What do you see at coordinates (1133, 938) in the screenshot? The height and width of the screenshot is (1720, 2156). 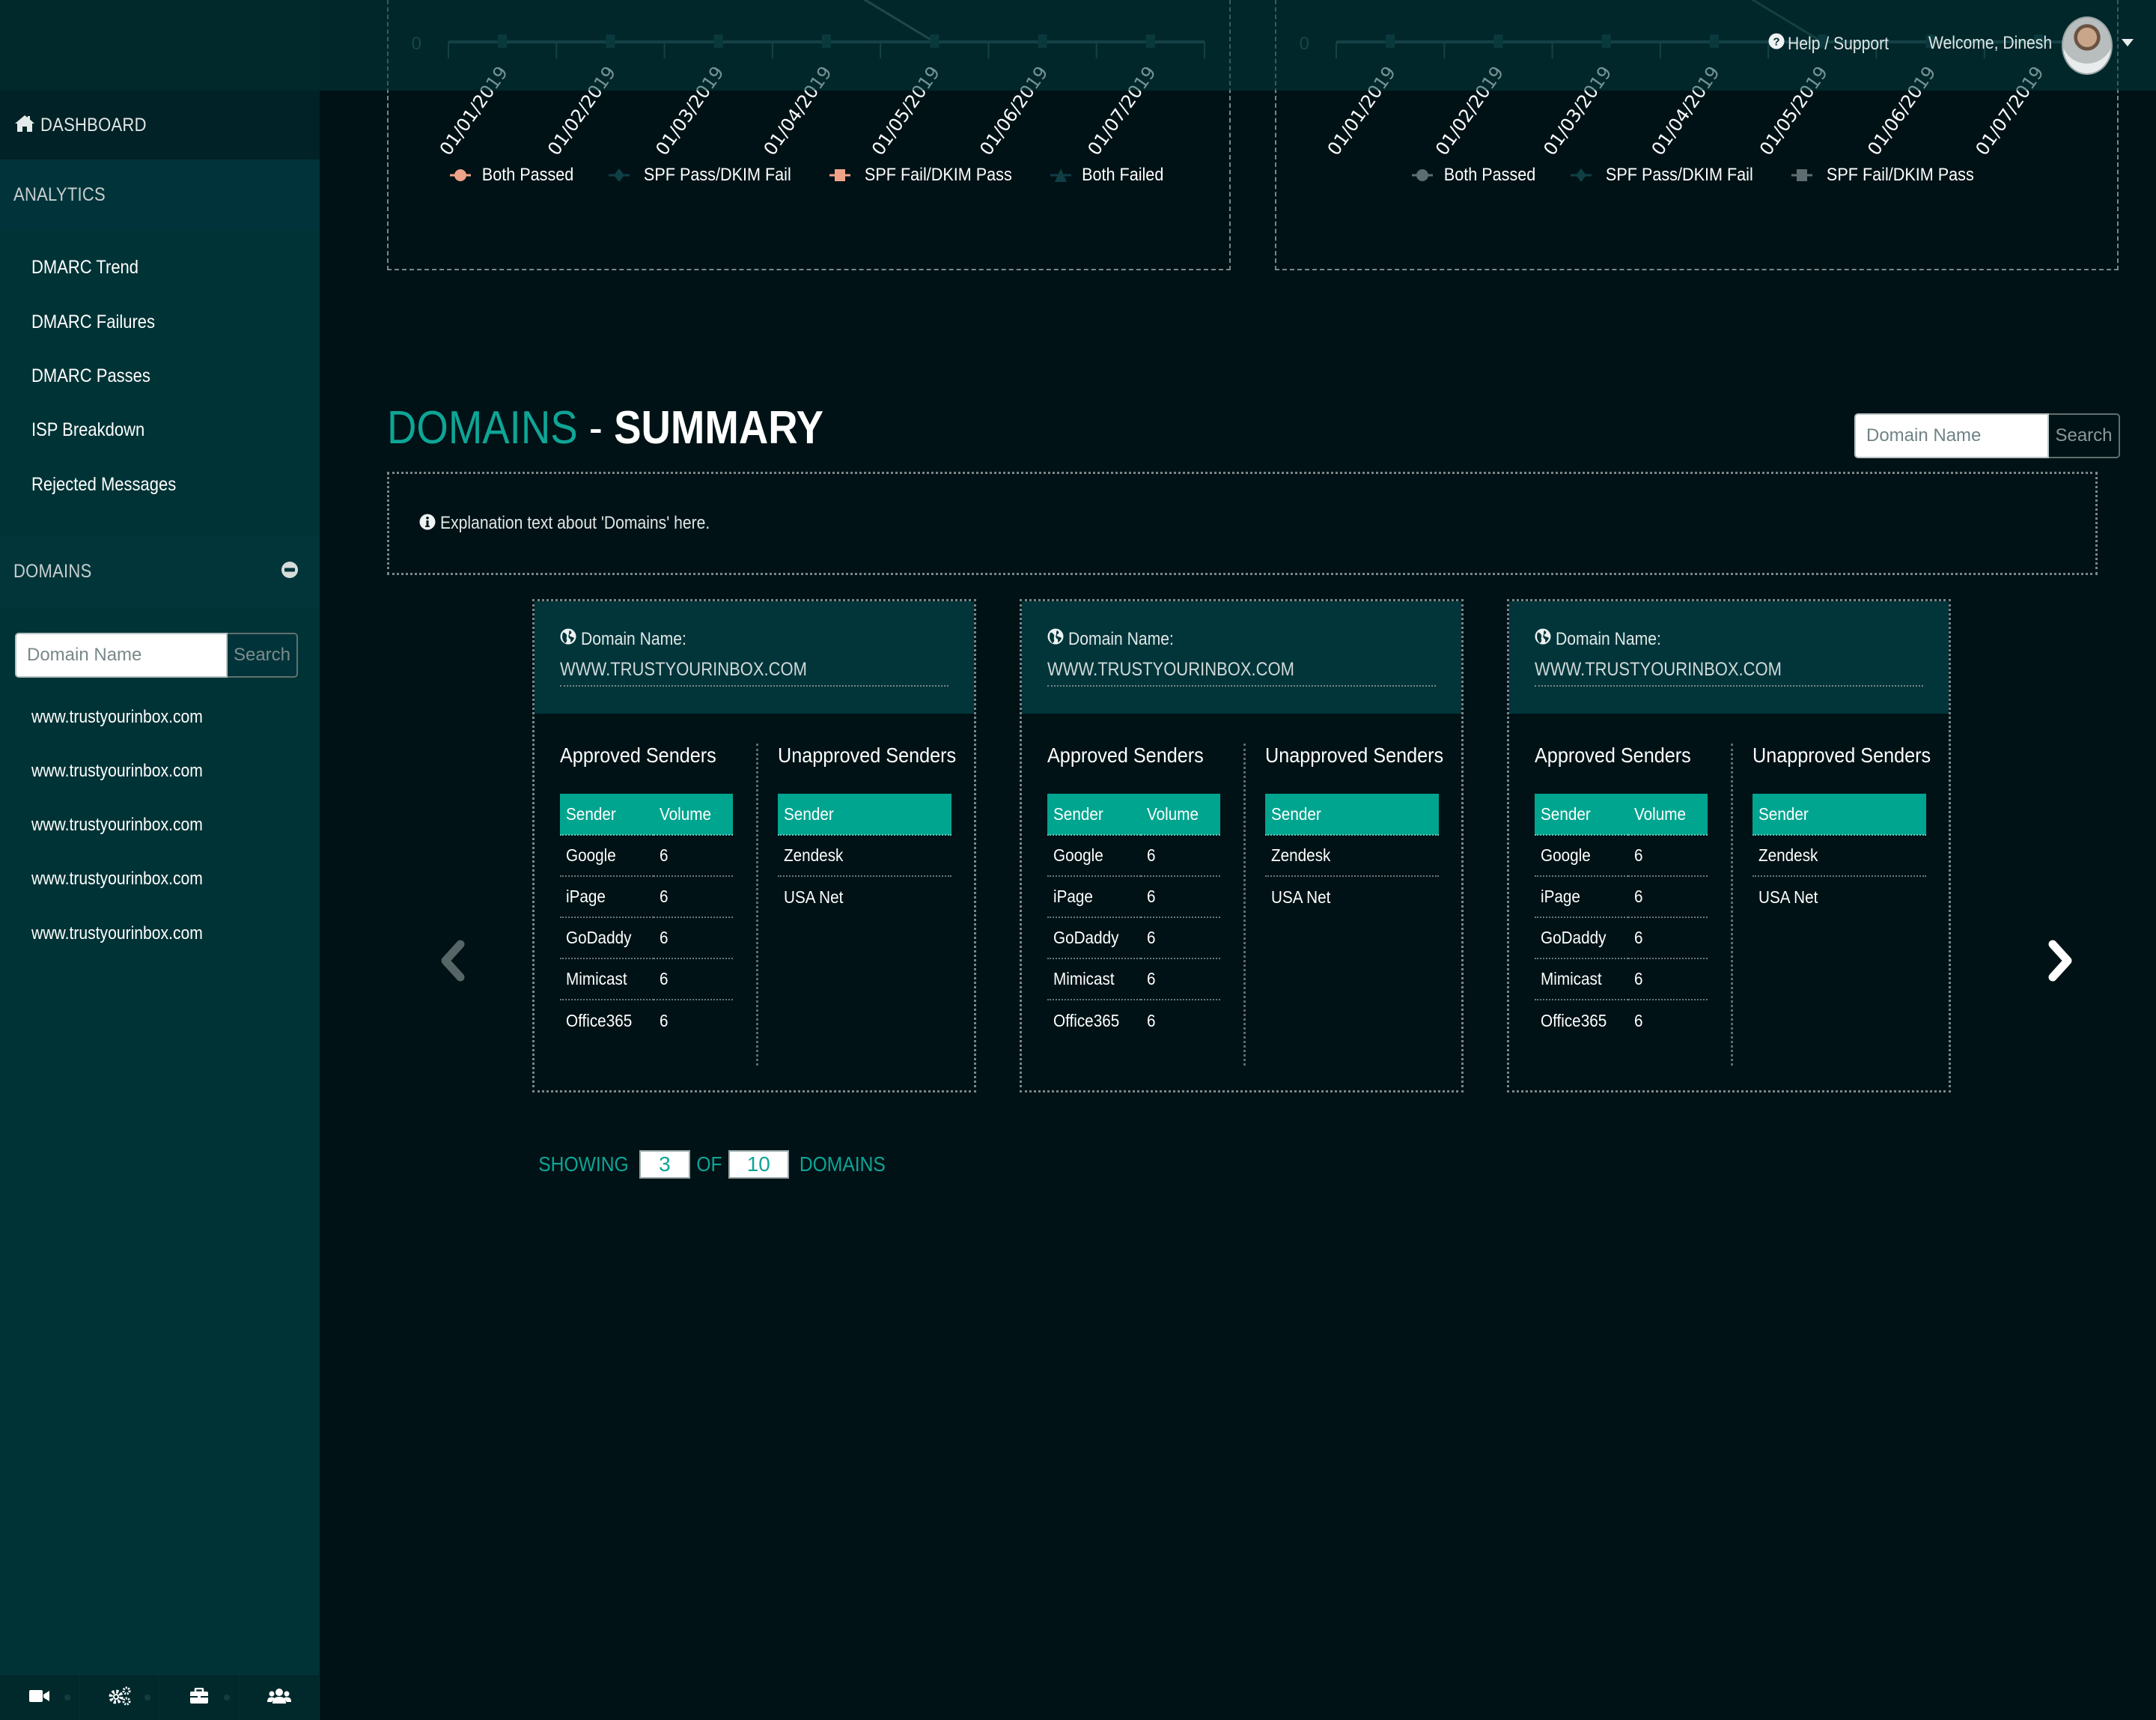 I see `approved-sender-row: GoDaddy 6` at bounding box center [1133, 938].